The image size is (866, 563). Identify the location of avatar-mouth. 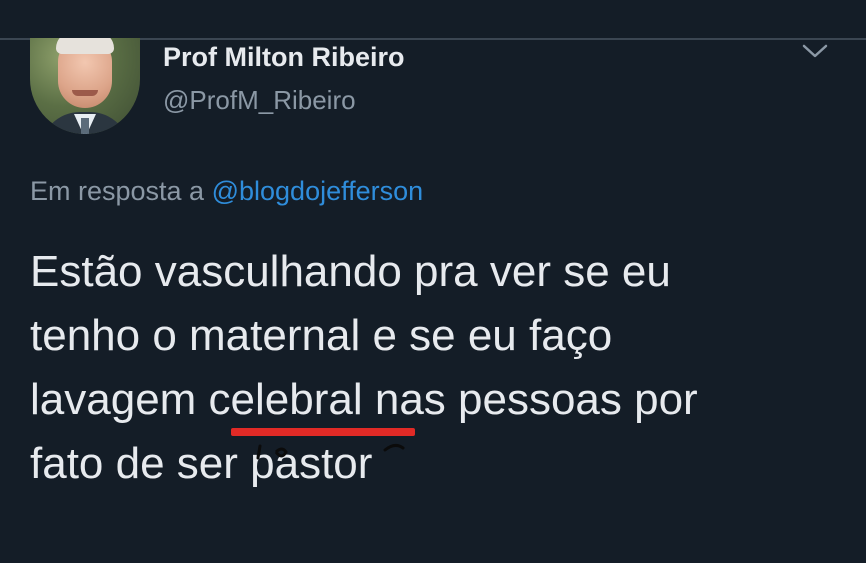
(85, 93).